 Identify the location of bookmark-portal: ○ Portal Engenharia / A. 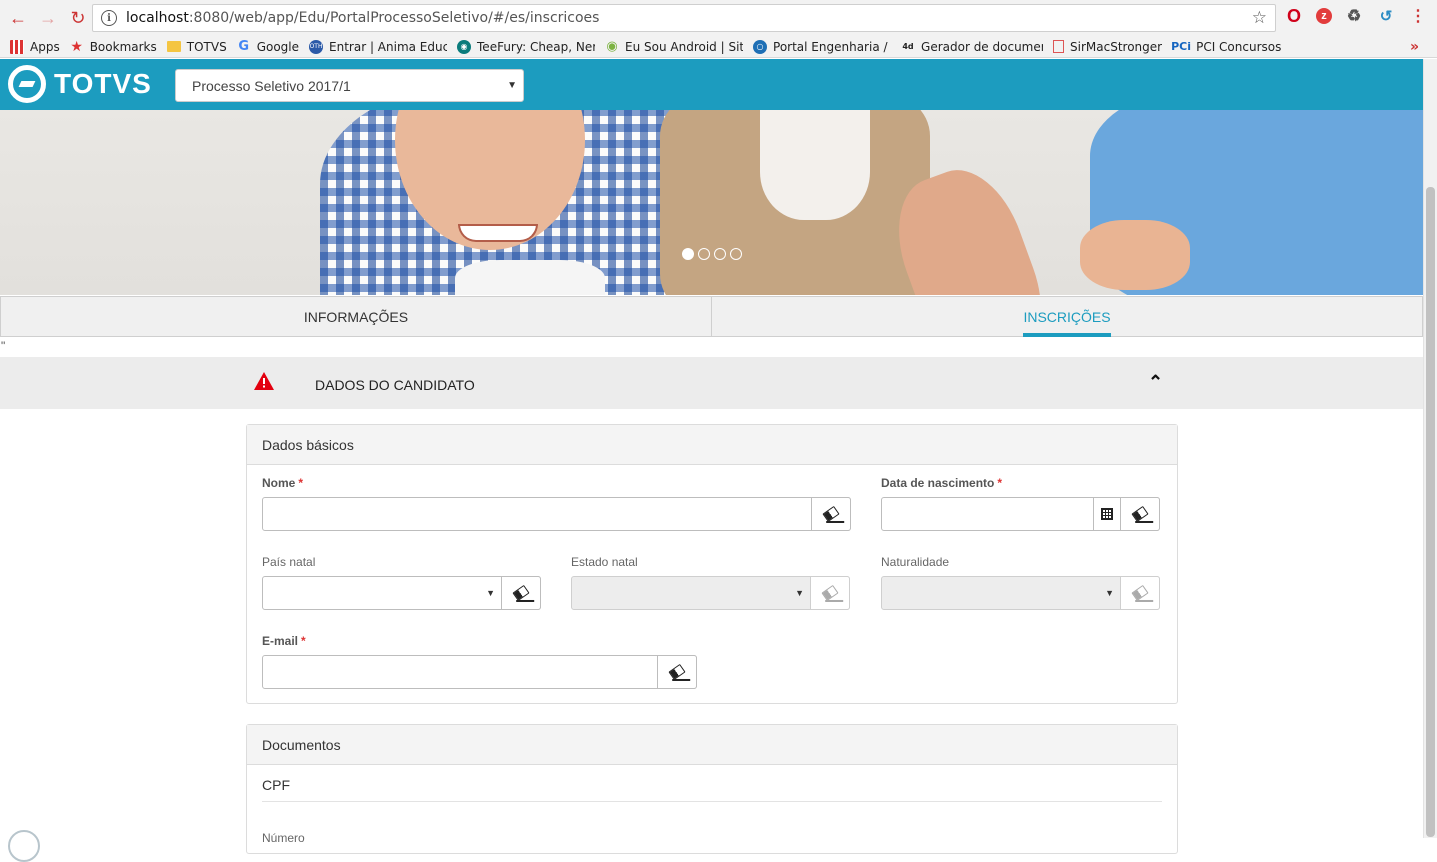
(822, 46).